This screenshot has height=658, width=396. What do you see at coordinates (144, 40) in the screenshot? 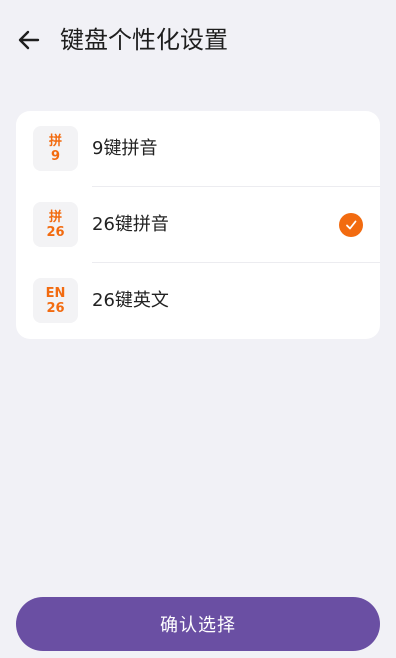
I see `page-title: 键盘个性化设置` at bounding box center [144, 40].